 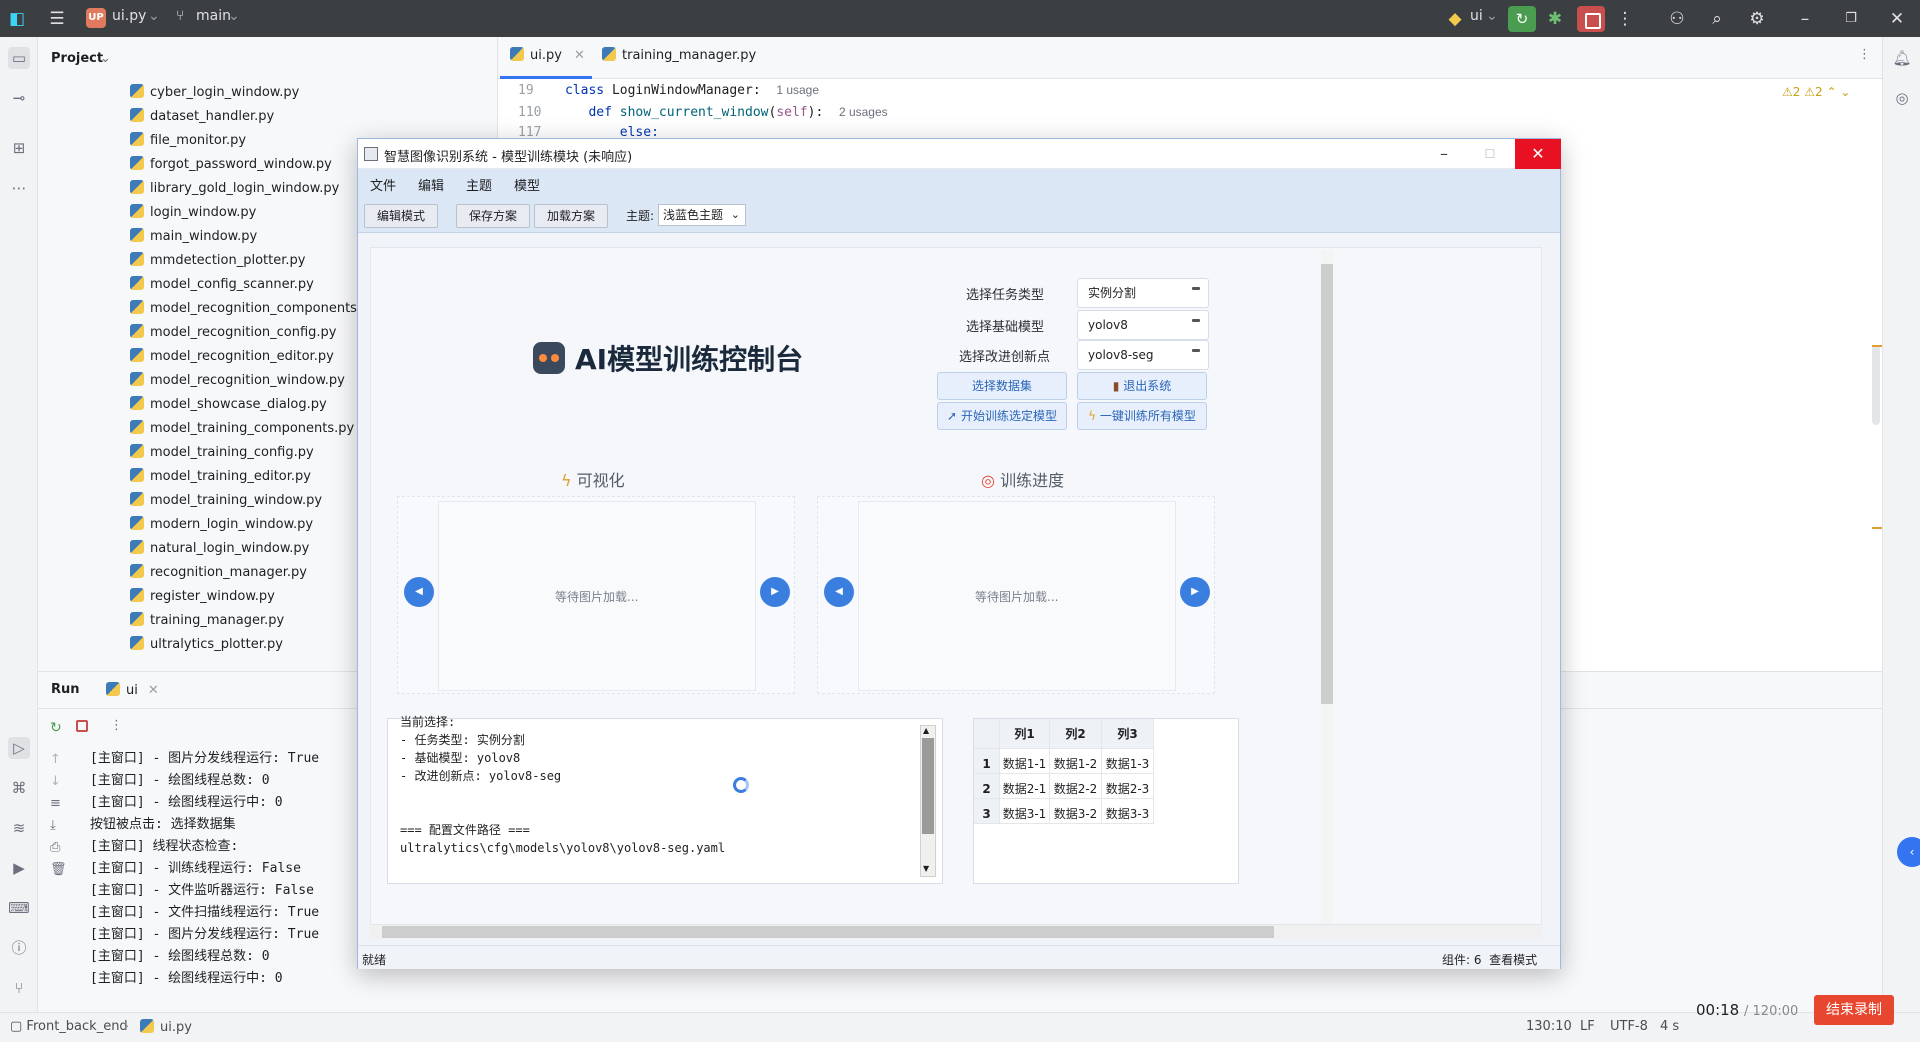 What do you see at coordinates (1908, 852) in the screenshot?
I see `collapse-handle-icon: ‹` at bounding box center [1908, 852].